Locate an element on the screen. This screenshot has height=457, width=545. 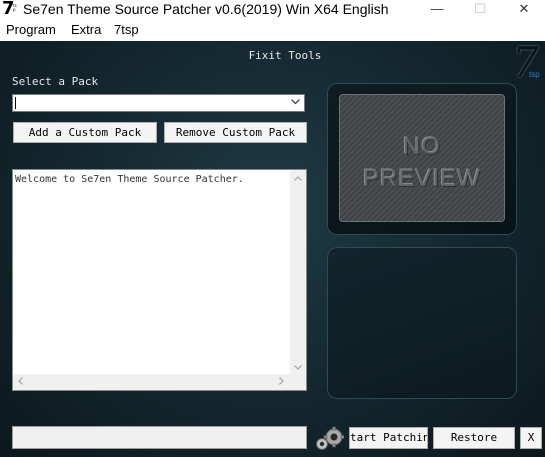
scroll-up-icon is located at coordinates (298, 178).